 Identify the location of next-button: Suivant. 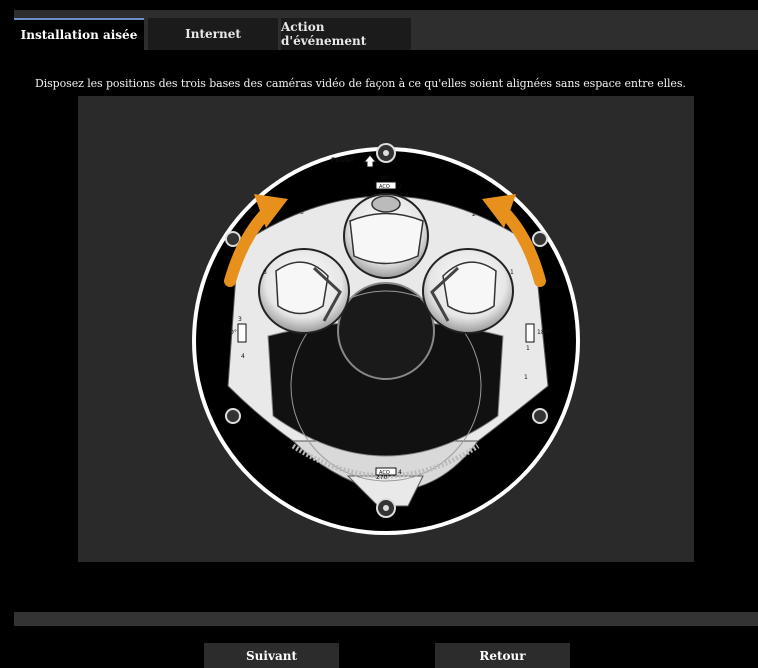
(271, 655).